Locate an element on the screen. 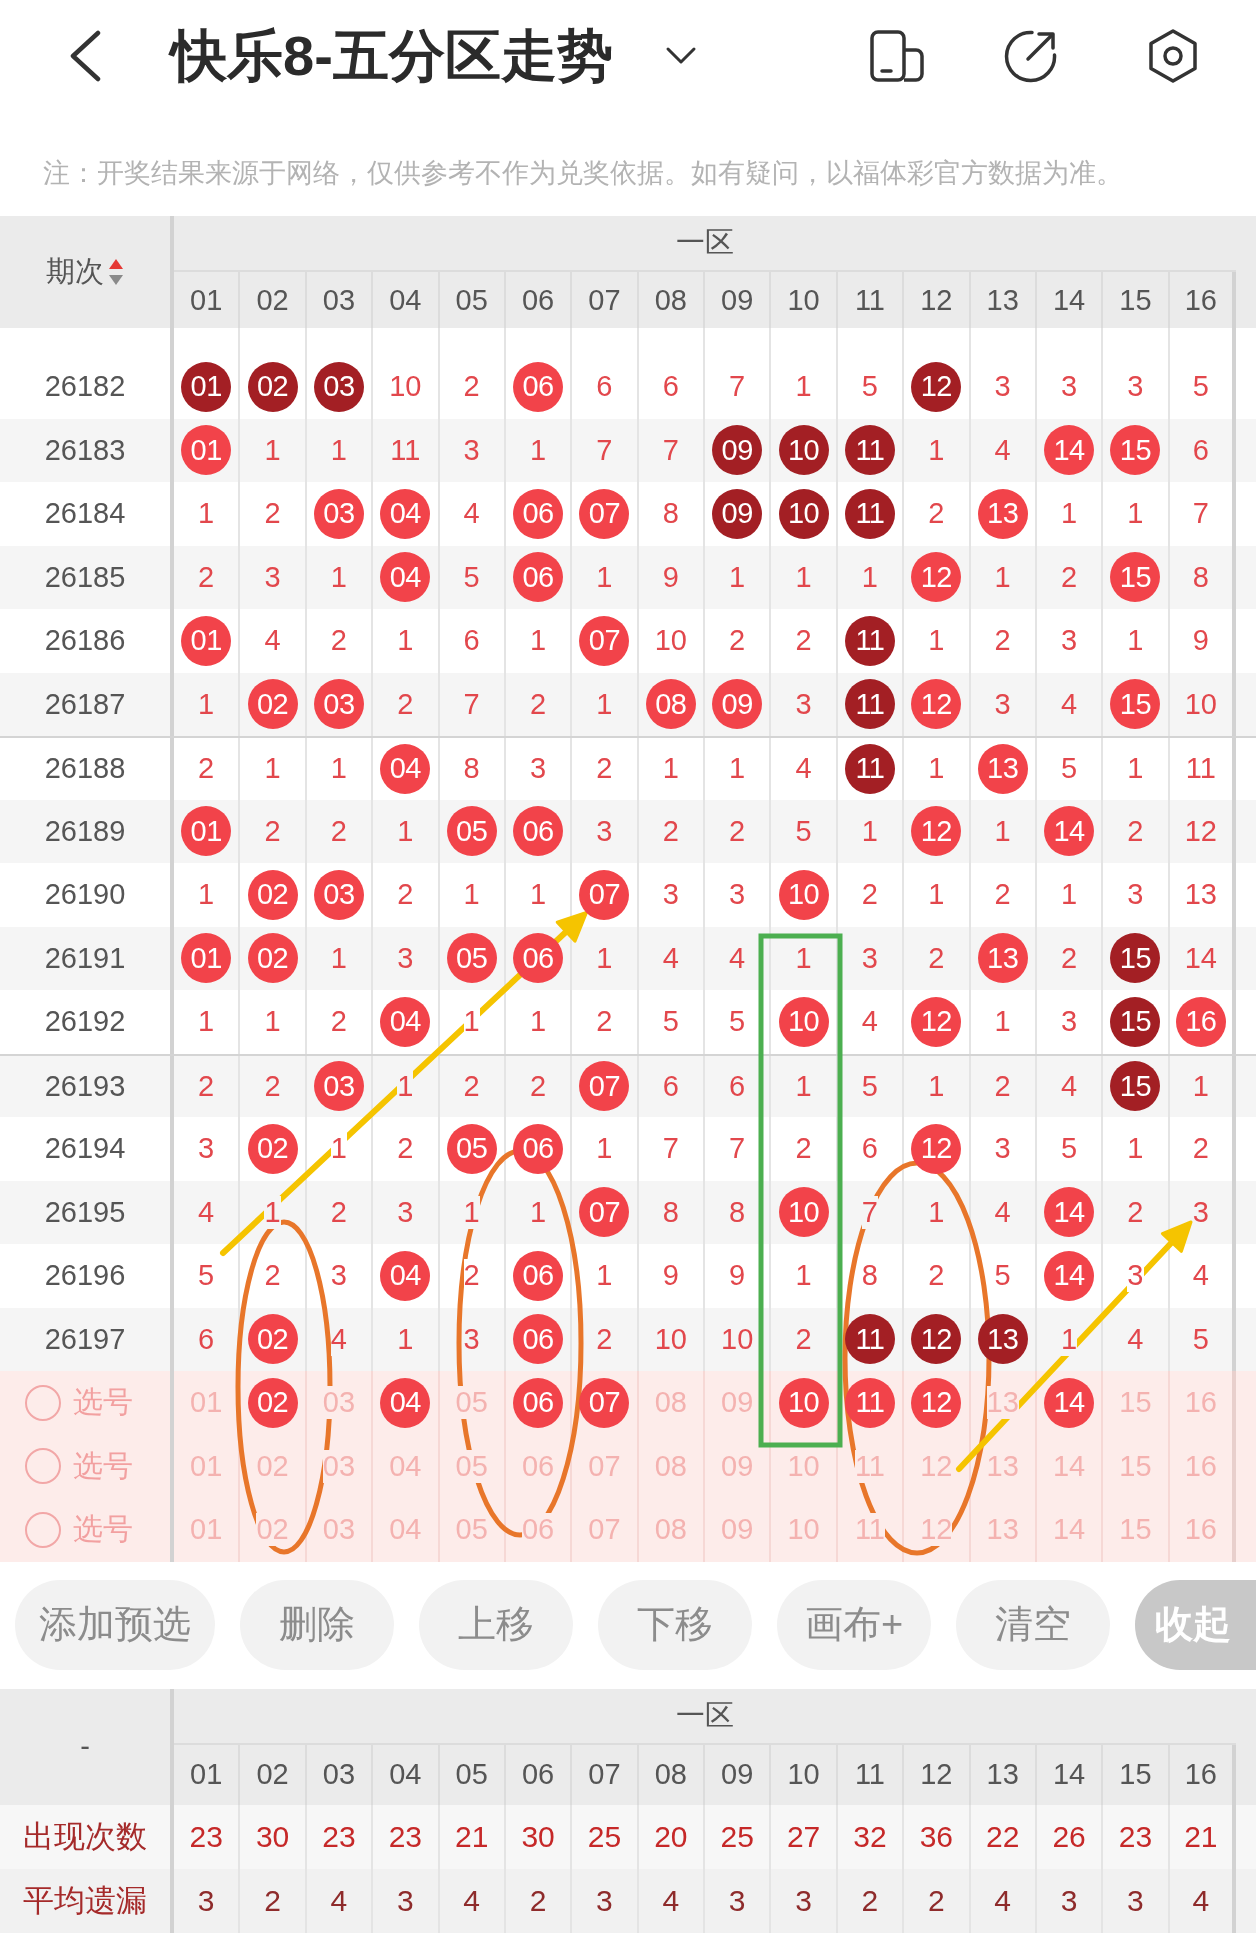 Image resolution: width=1256 pixels, height=1941 pixels. pick-number: 11 is located at coordinates (869, 1466).